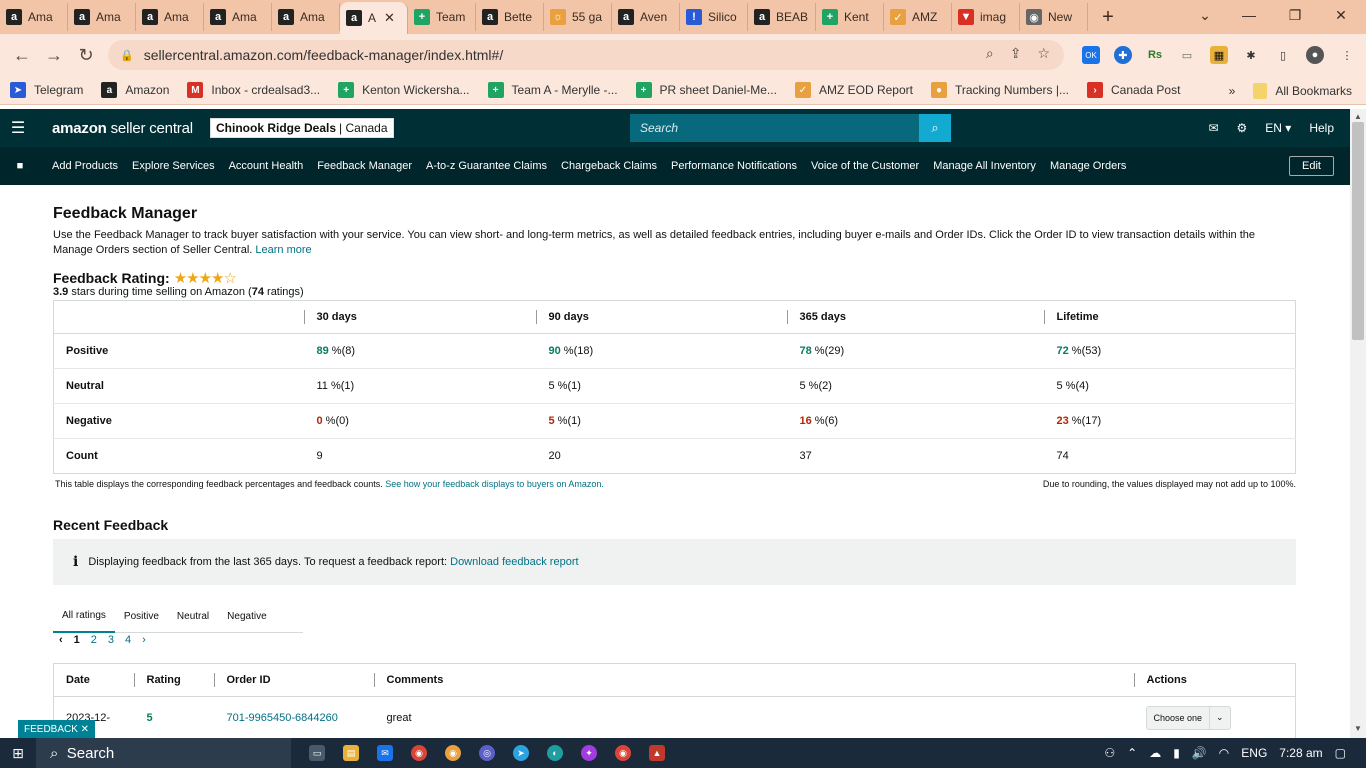 The image size is (1366, 768). What do you see at coordinates (364, 166) in the screenshot?
I see `nav-link: Feedback Manager` at bounding box center [364, 166].